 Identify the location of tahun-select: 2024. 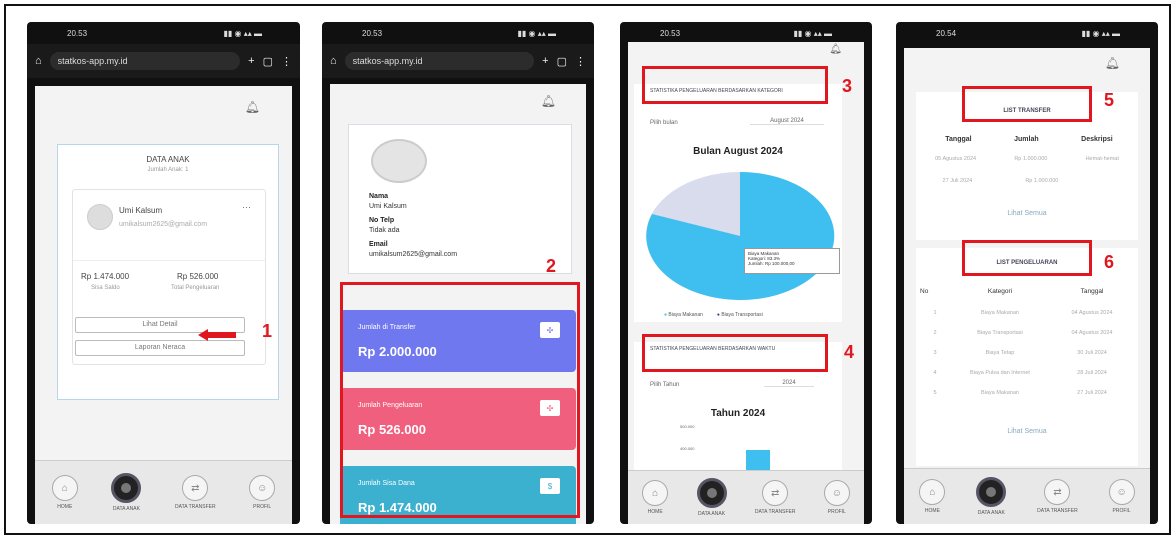
(789, 383).